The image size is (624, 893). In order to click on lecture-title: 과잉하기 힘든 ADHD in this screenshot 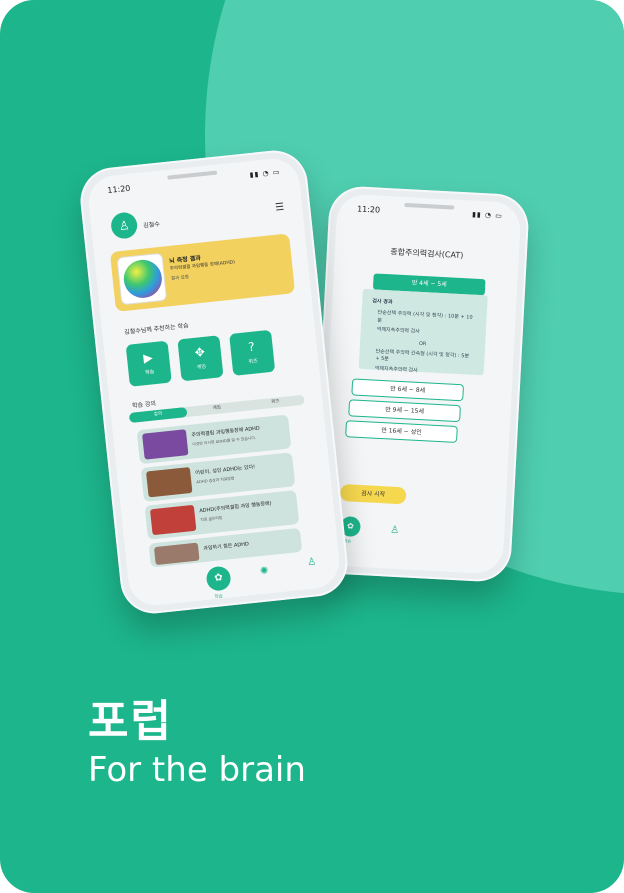, I will do `click(226, 547)`.